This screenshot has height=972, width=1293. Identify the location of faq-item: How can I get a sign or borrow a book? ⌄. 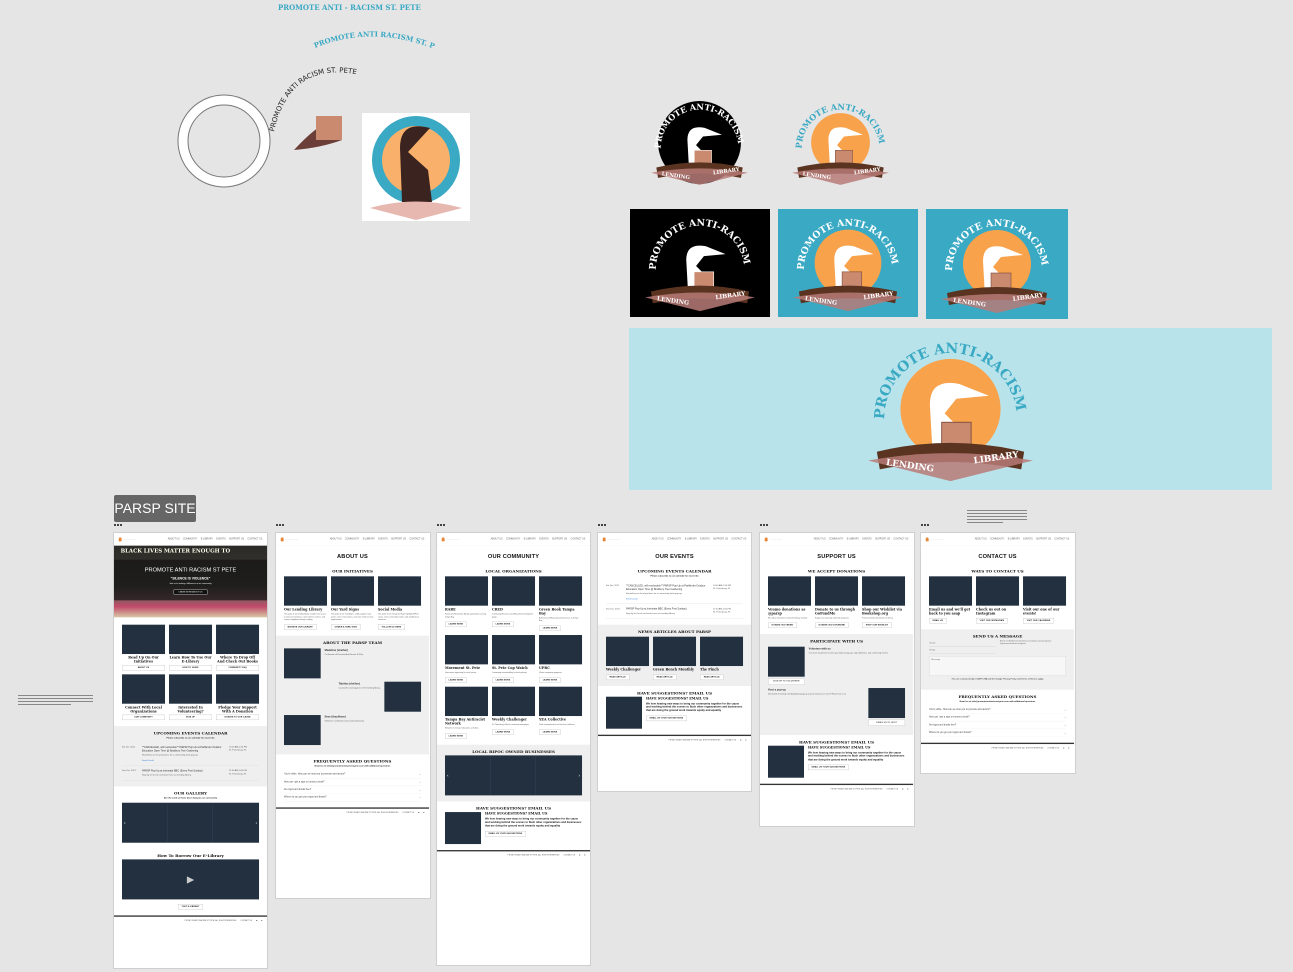
(998, 718).